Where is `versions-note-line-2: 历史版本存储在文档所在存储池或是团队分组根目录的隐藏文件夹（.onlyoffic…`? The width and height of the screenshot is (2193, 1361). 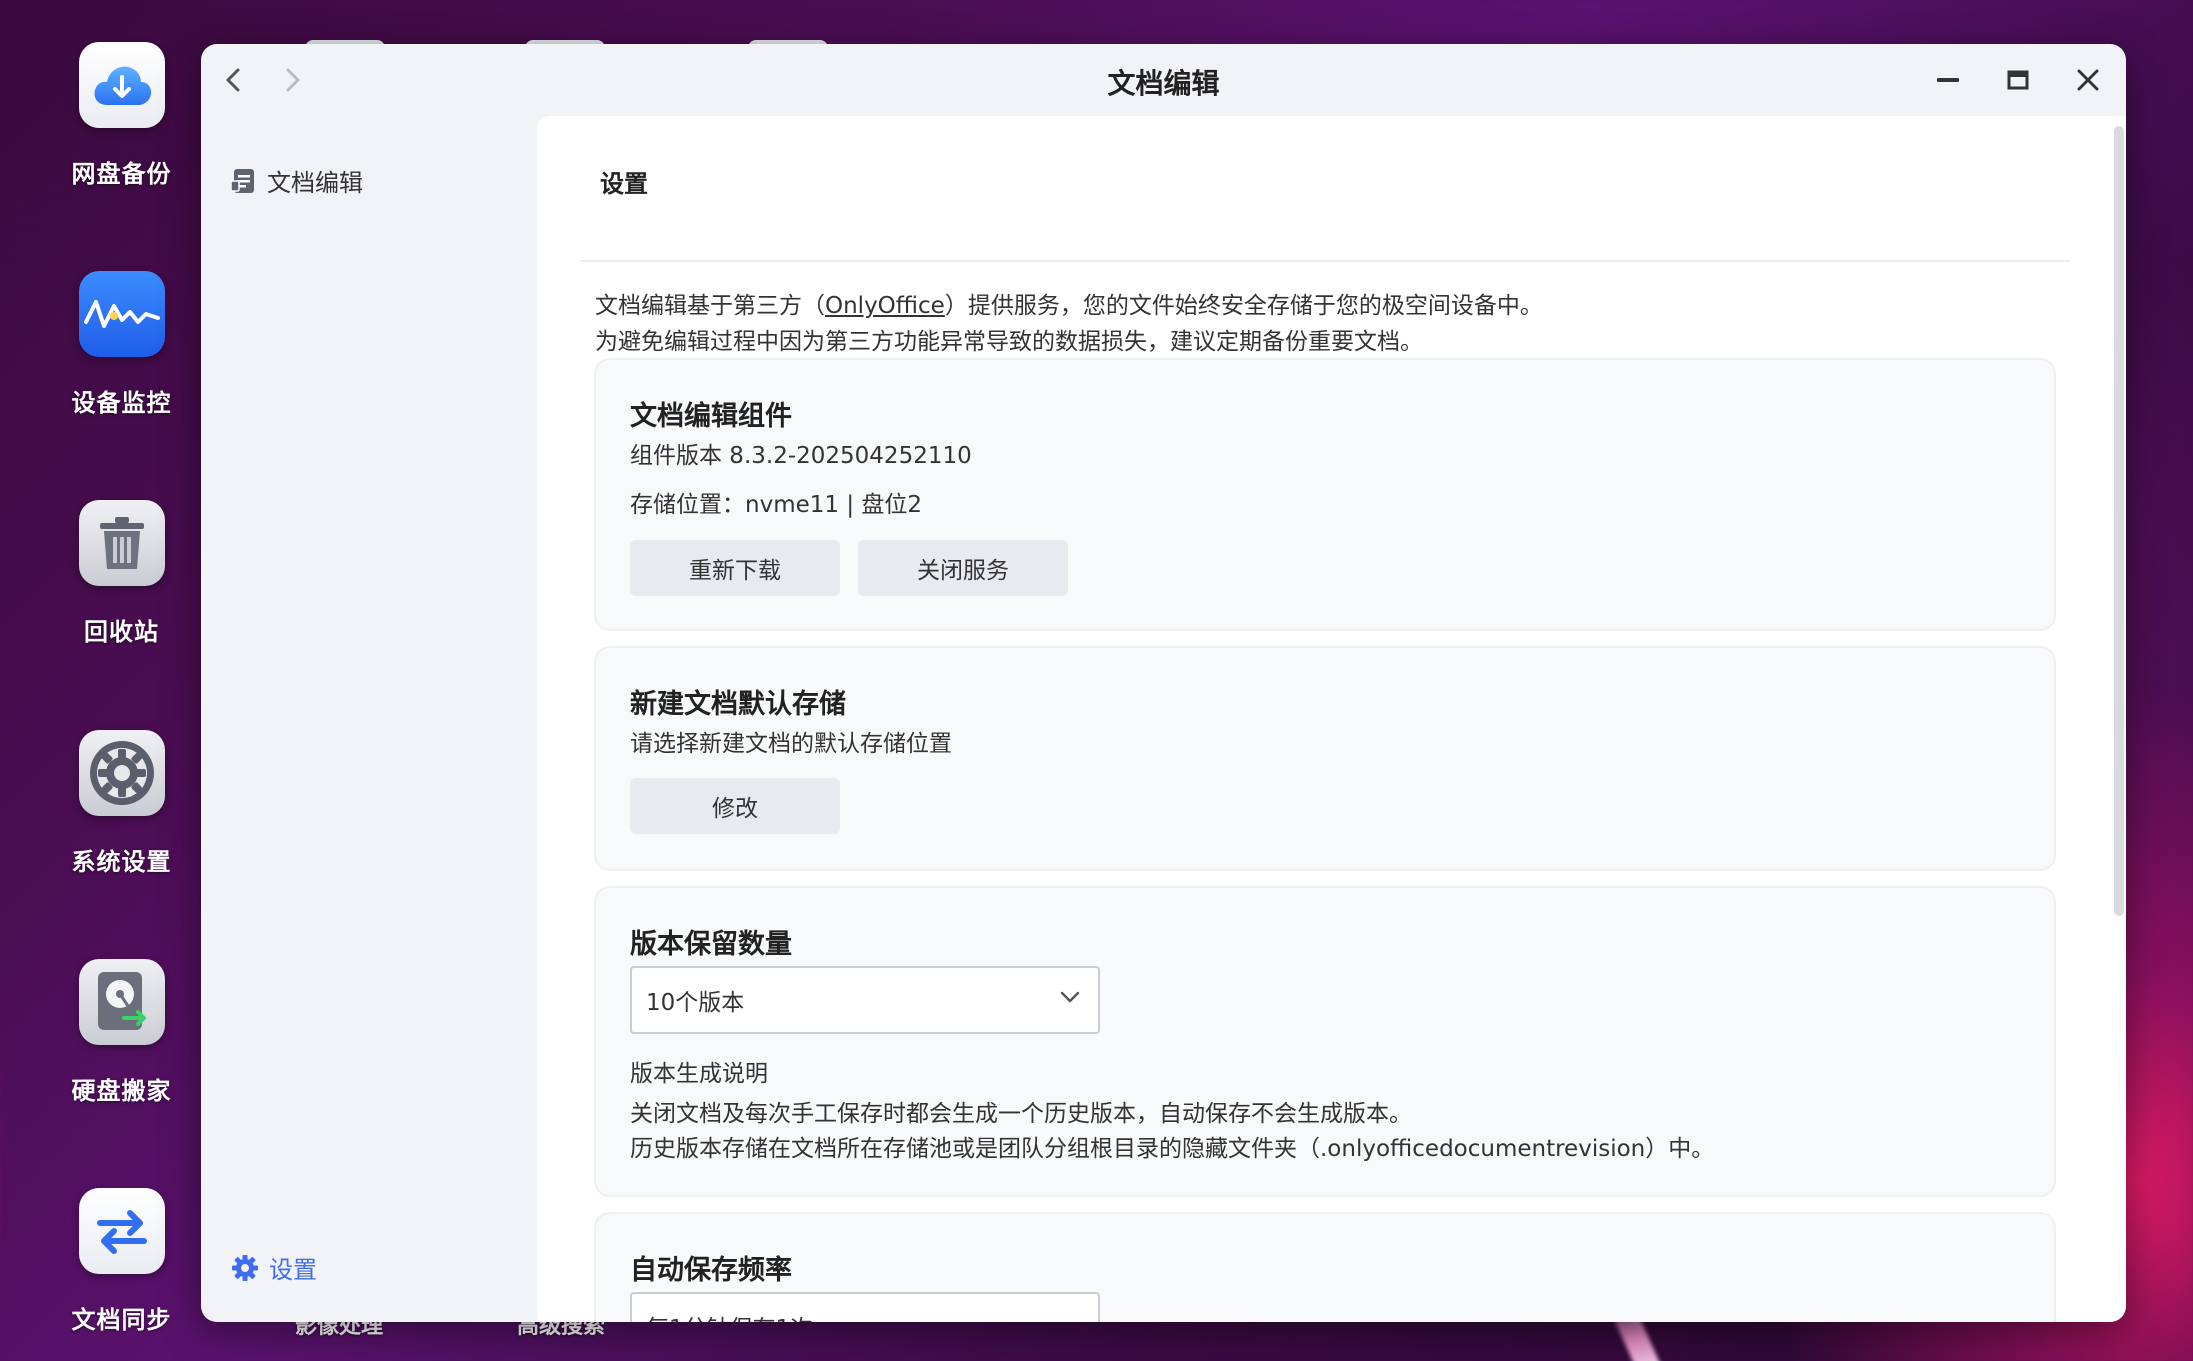 versions-note-line-2: 历史版本存储在文档所在存储池或是团队分组根目录的隐藏文件夹（.onlyoffic… is located at coordinates (1172, 1149).